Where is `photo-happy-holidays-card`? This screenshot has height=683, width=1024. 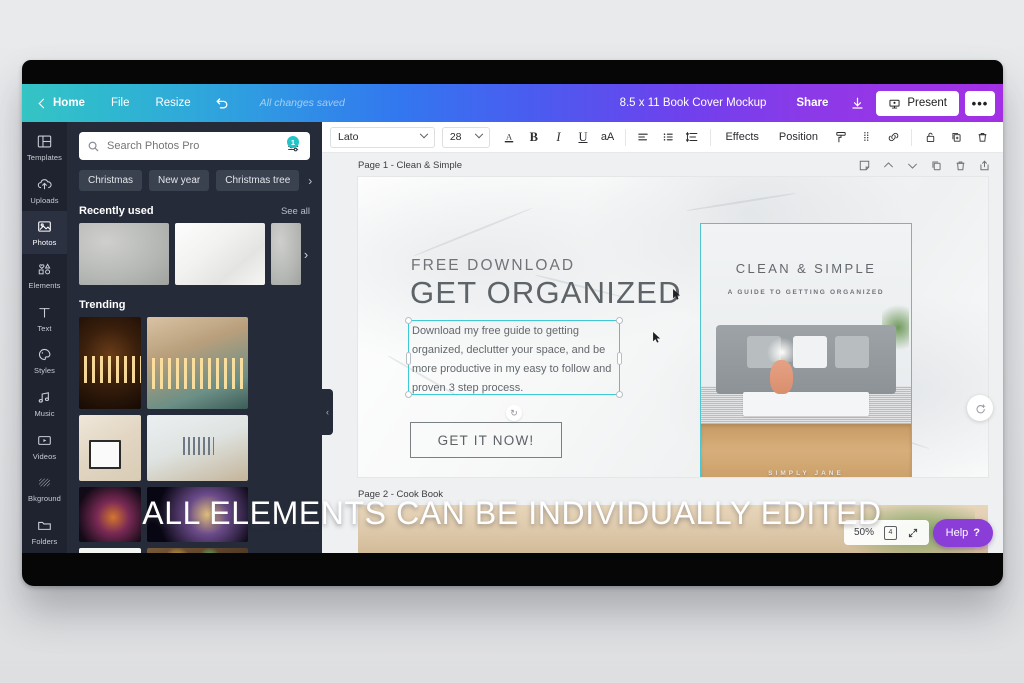
photo-happy-holidays-card is located at coordinates (110, 448).